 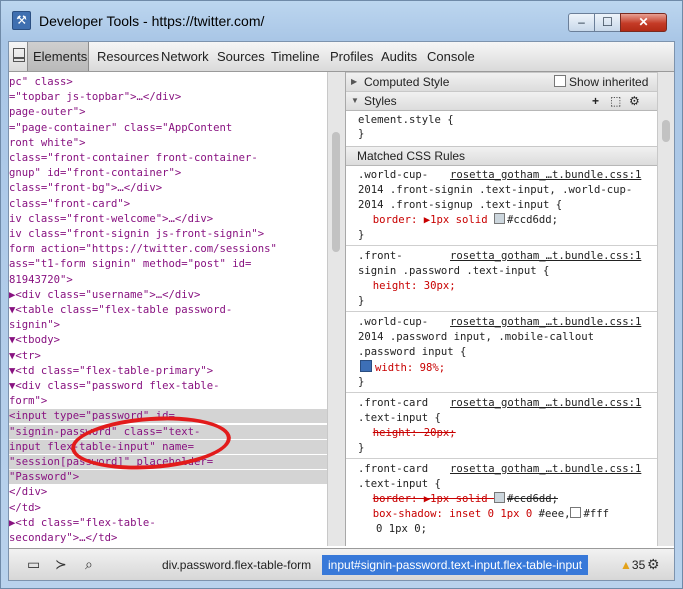 What do you see at coordinates (554, 514) in the screenshot?
I see `property-value: #eee,` at bounding box center [554, 514].